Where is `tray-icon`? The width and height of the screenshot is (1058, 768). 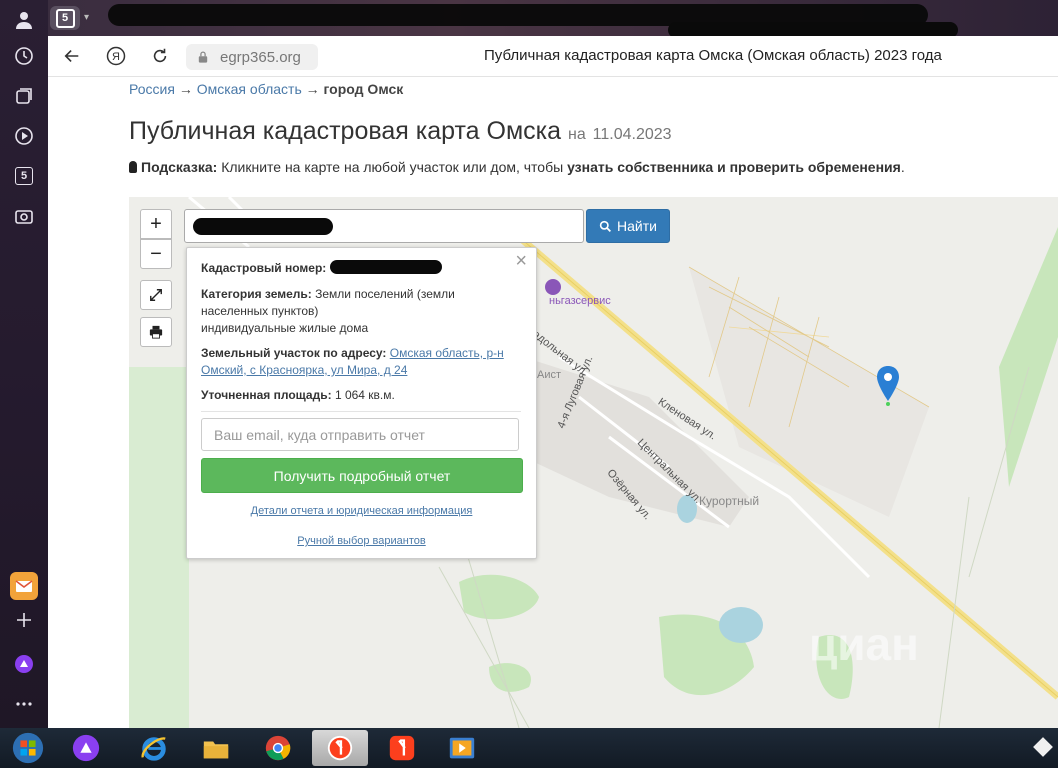
tray-icon is located at coordinates (1043, 747).